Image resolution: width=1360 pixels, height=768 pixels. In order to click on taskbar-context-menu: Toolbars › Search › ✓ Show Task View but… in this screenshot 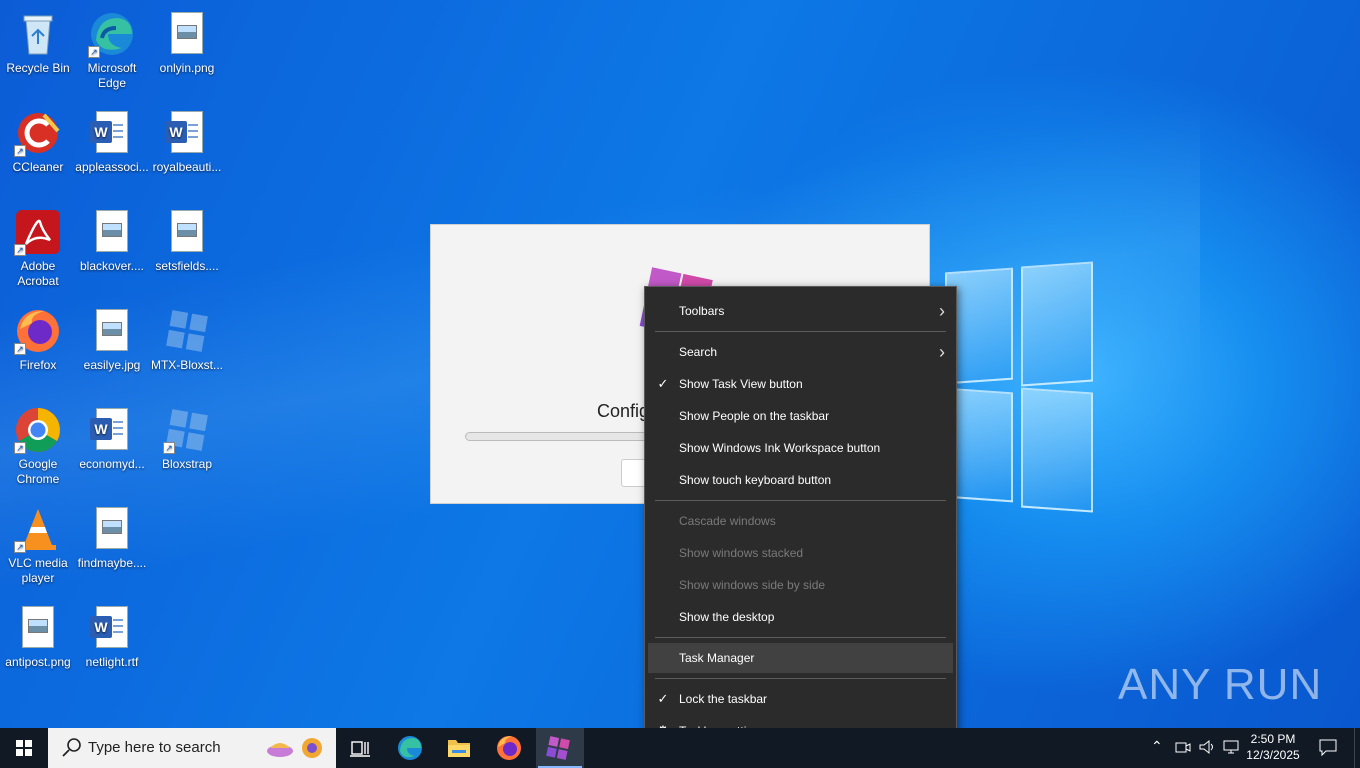, I will do `click(800, 521)`.